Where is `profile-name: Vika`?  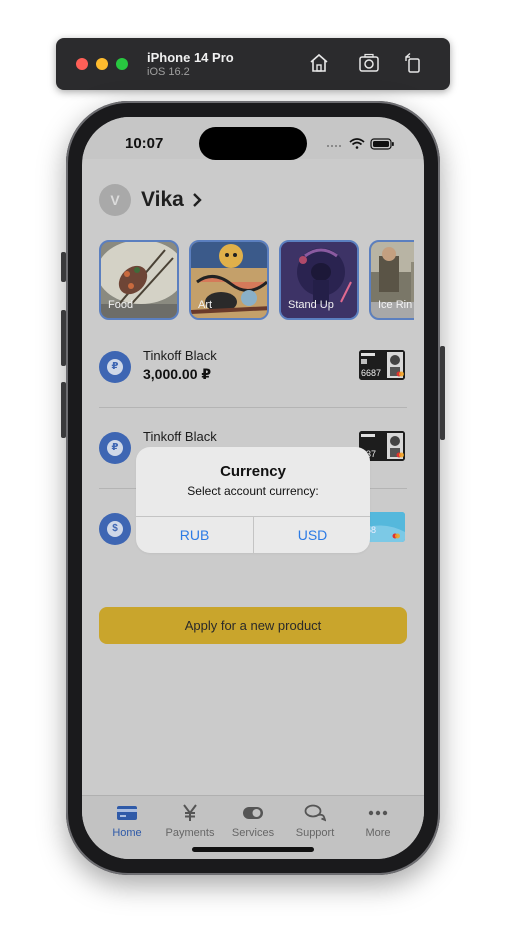 profile-name: Vika is located at coordinates (162, 200).